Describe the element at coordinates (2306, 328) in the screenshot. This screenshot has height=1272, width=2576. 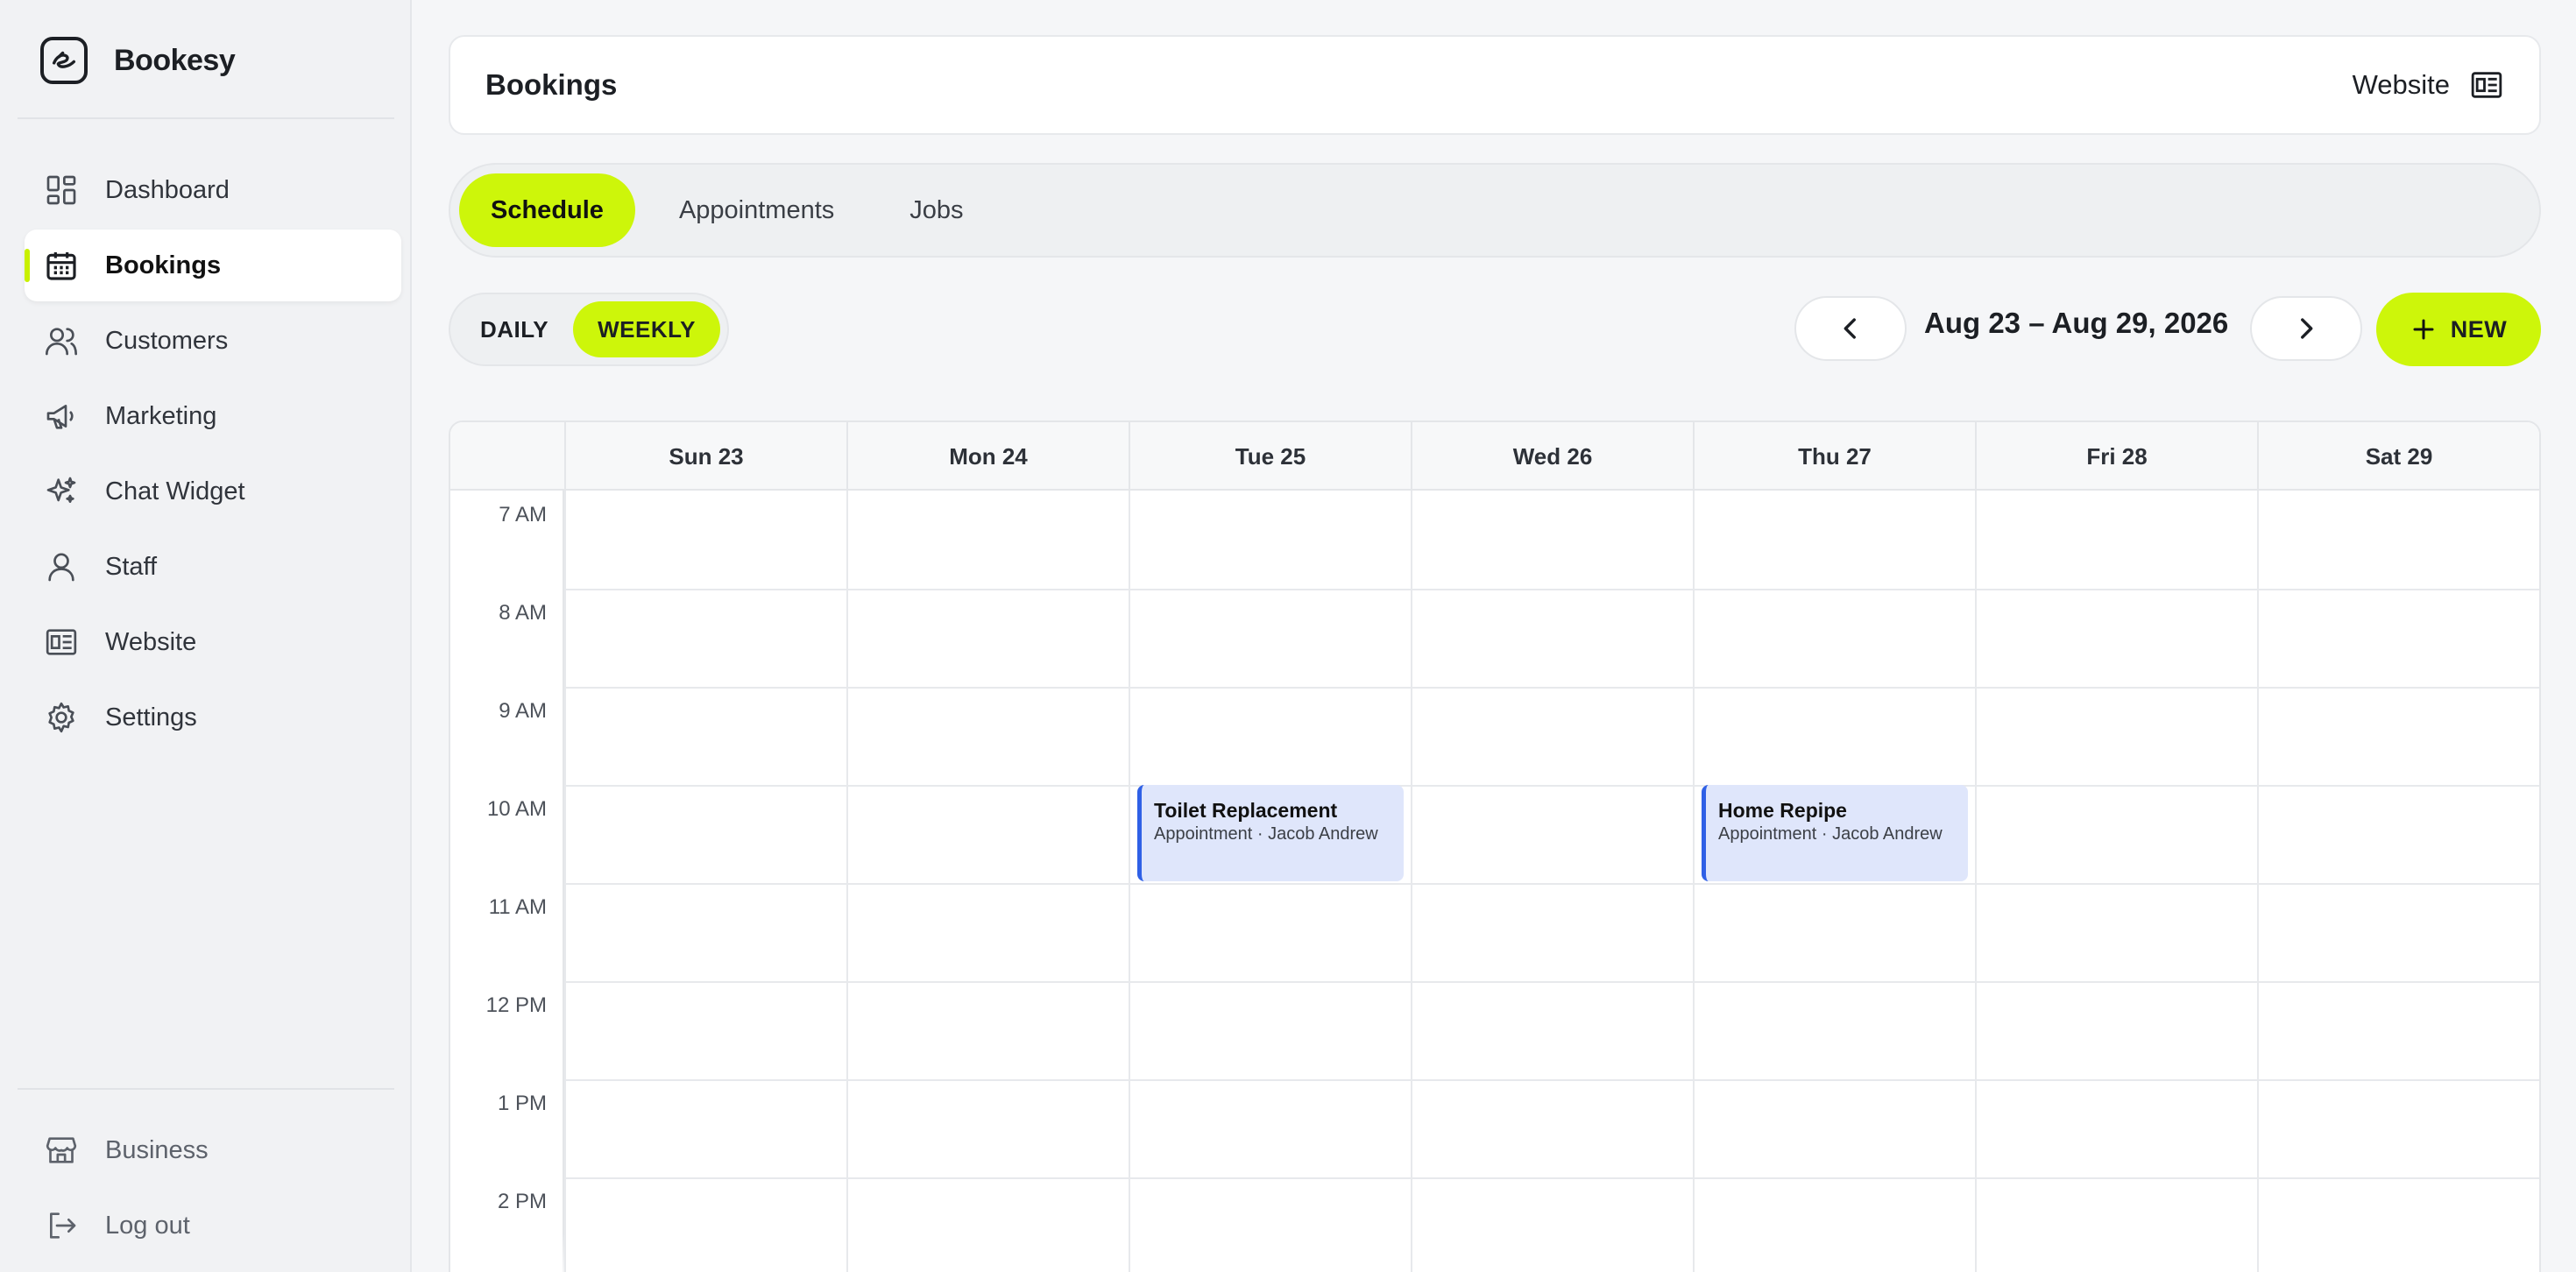
I see `next-week-button` at that location.